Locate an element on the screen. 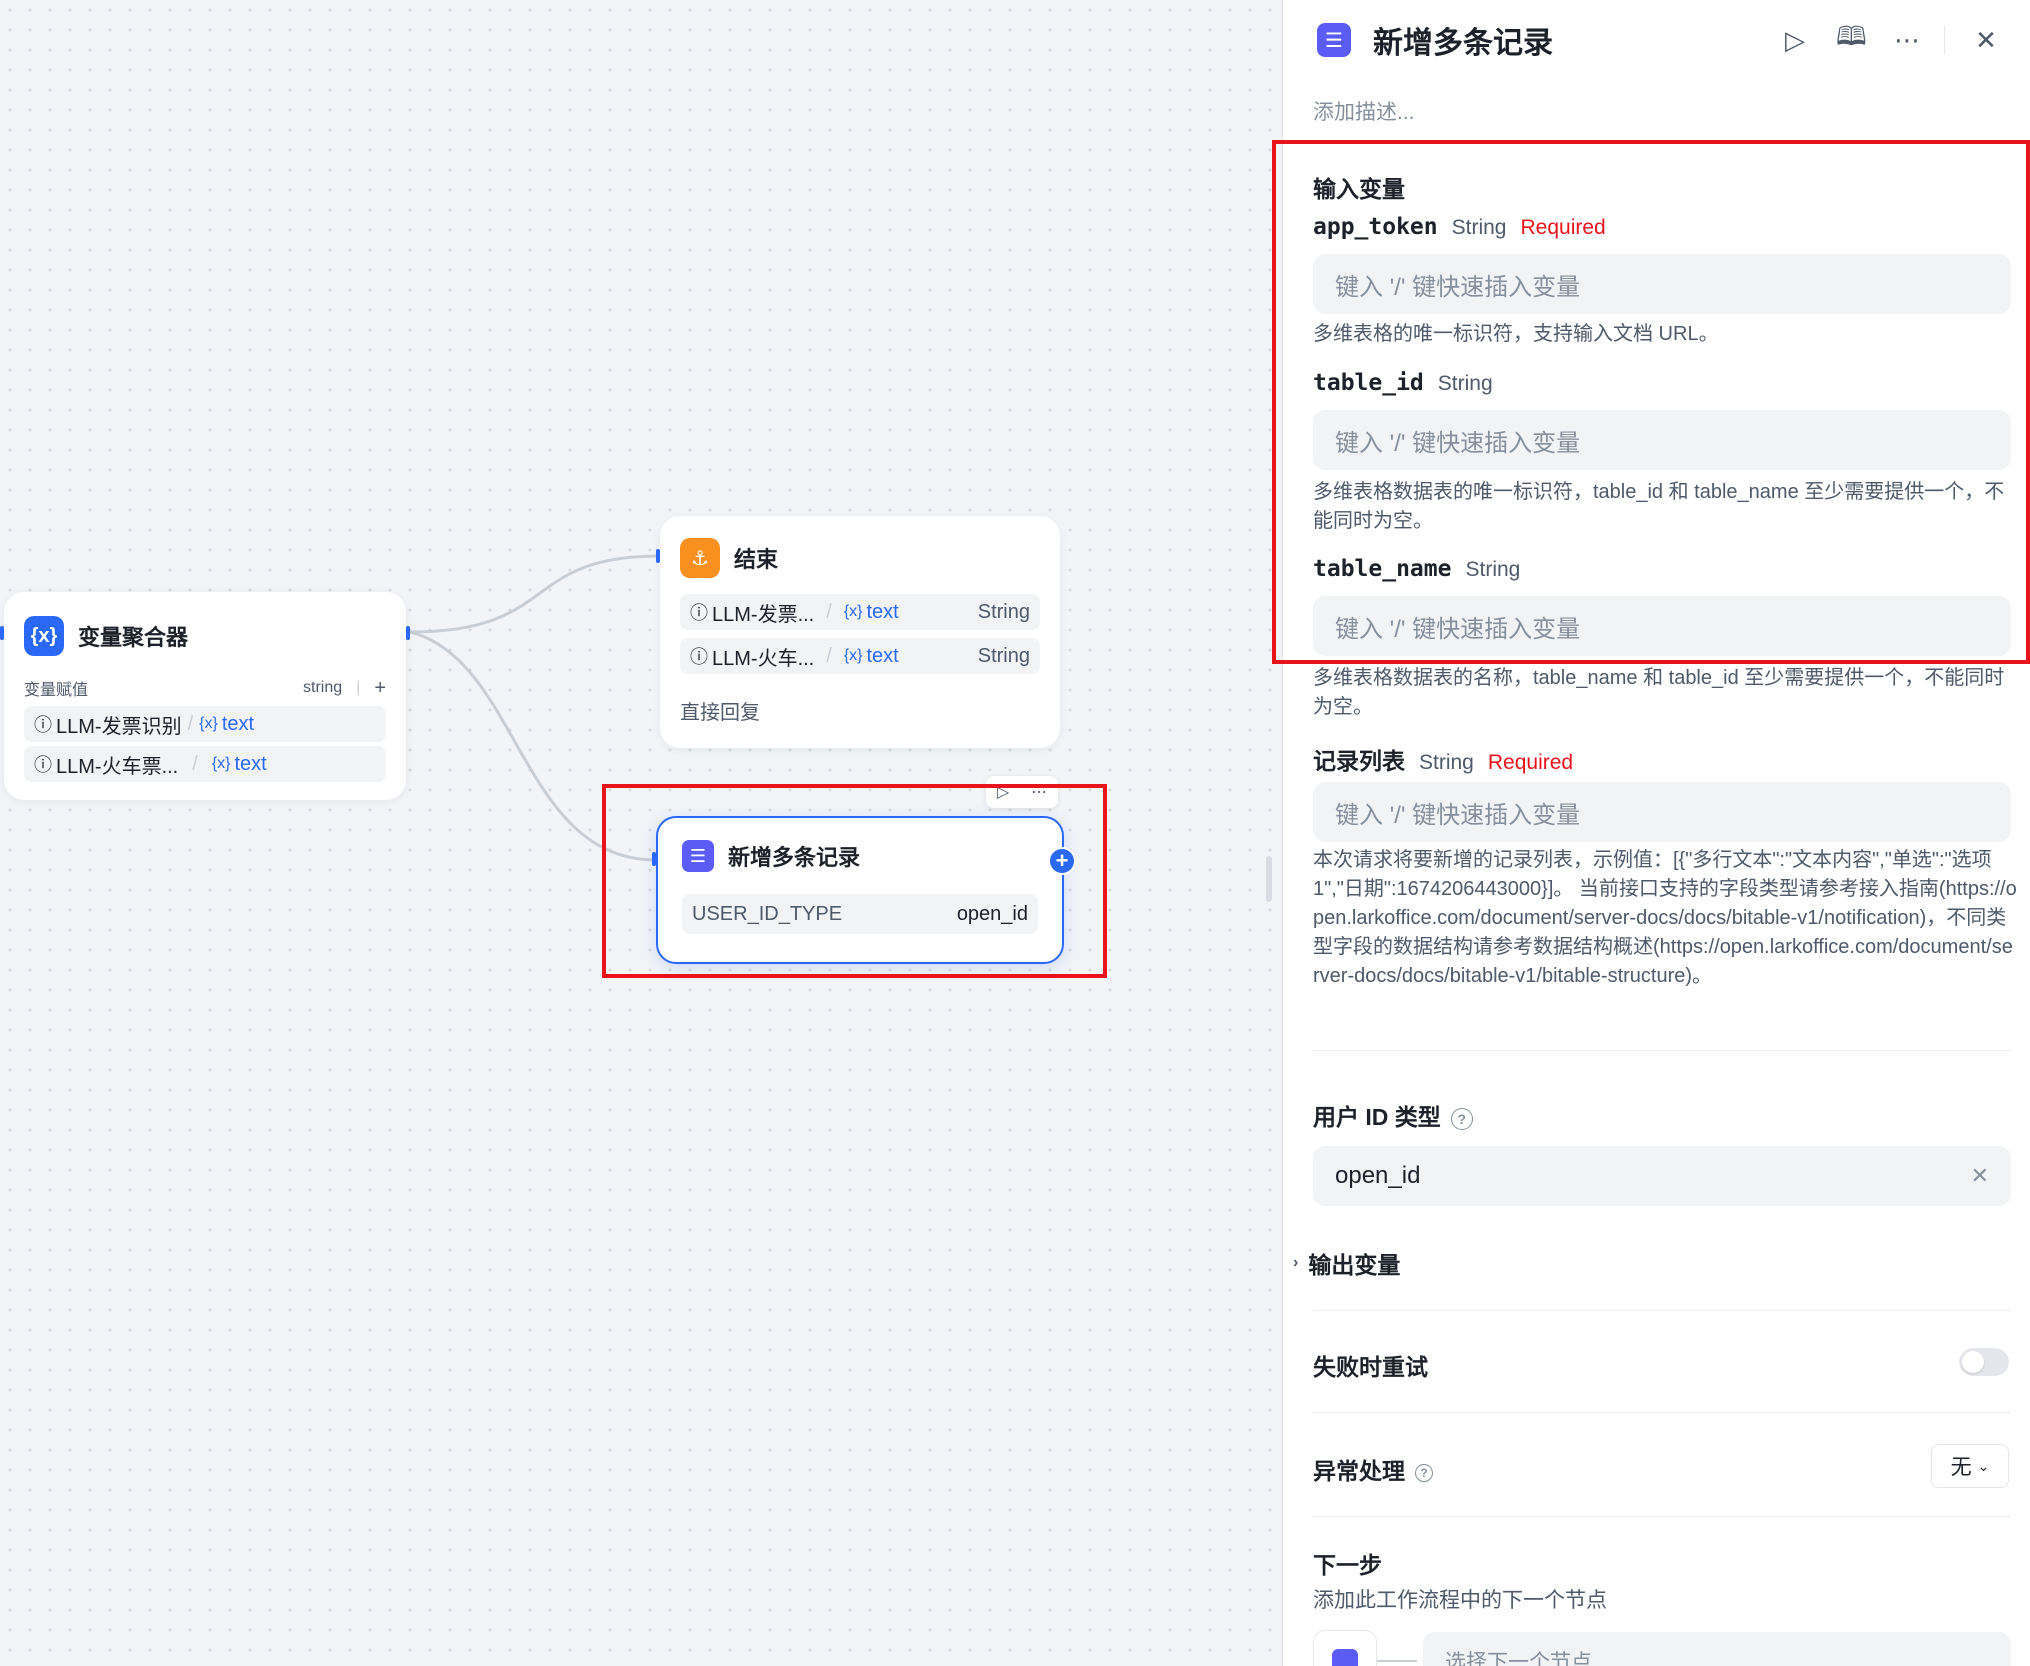 Image resolution: width=2030 pixels, height=1666 pixels. edges-layer is located at coordinates (535, 708).